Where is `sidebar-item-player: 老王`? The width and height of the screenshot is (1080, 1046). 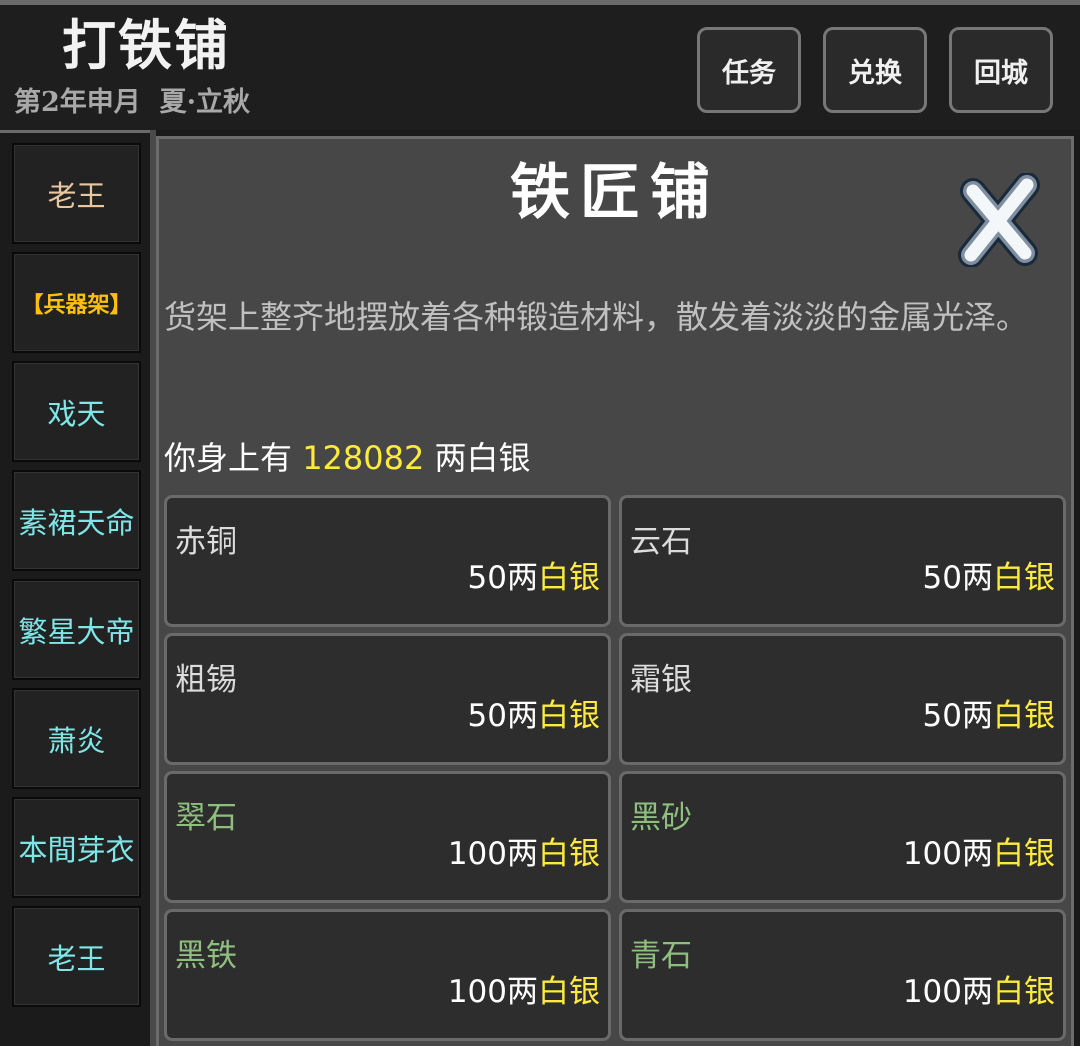 sidebar-item-player: 老王 is located at coordinates (76, 956).